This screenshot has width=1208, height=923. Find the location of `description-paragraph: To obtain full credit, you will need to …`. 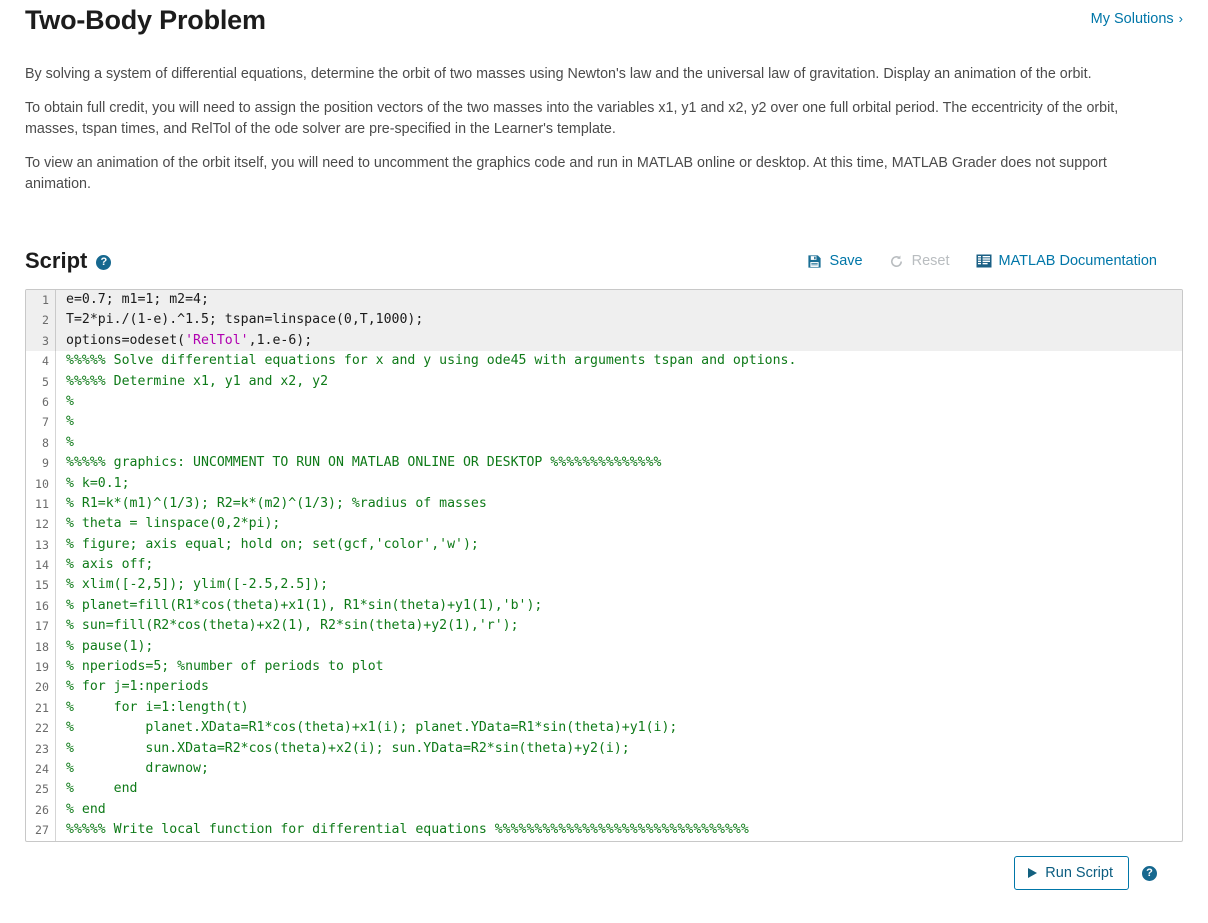

description-paragraph: To obtain full credit, you will need to … is located at coordinates (572, 118).